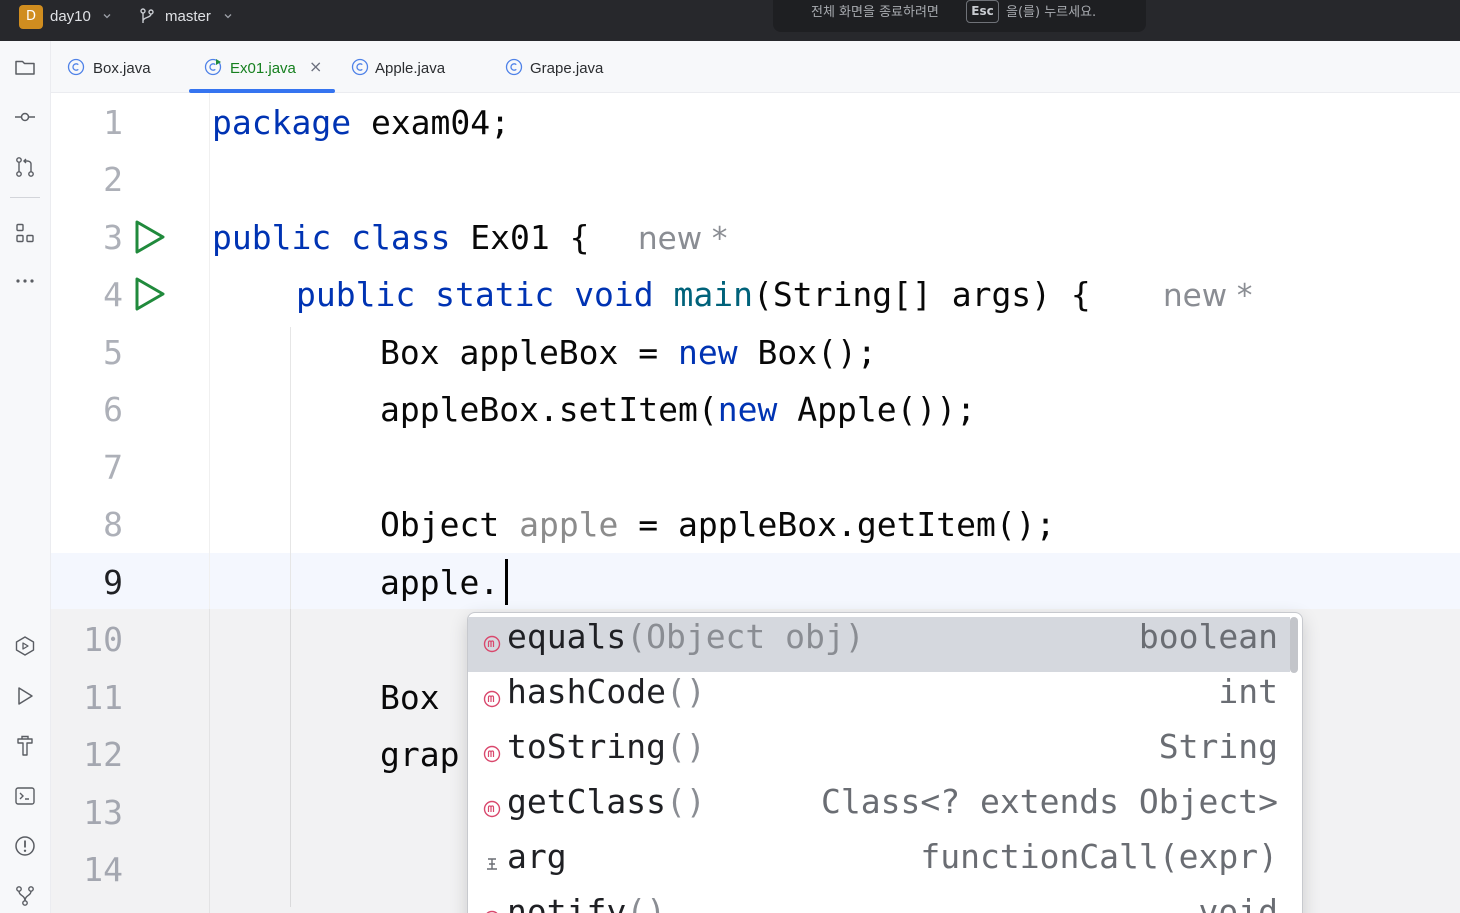 This screenshot has width=1460, height=913. I want to click on completion-item-label: toString(), so click(606, 754).